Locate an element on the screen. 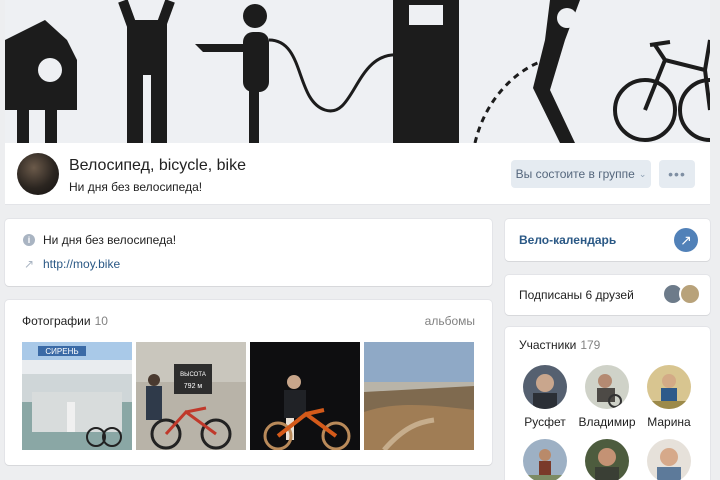 The image size is (720, 480). photo-sign-line-1: ВЫСОТА is located at coordinates (193, 375).